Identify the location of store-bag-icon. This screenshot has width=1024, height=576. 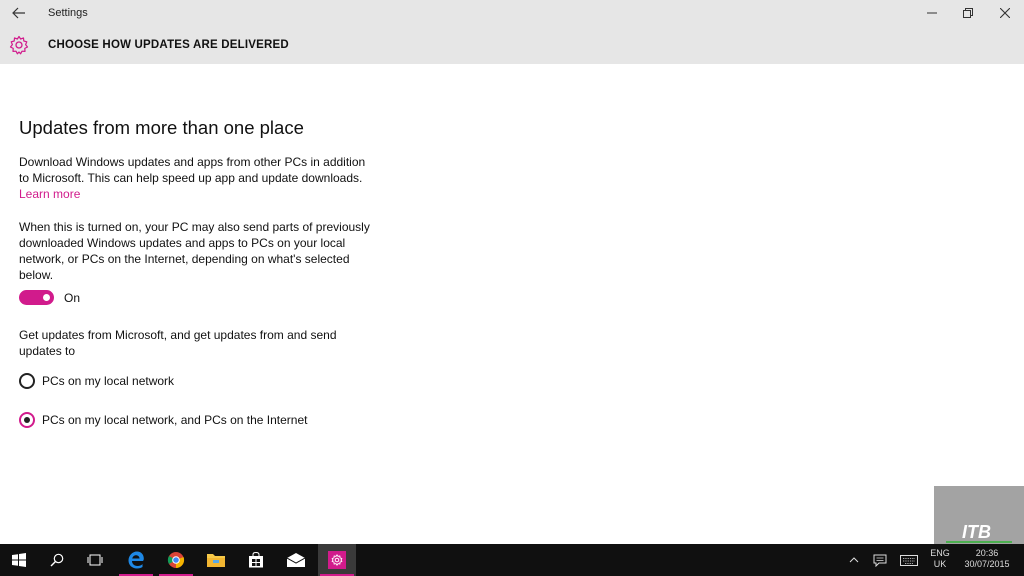
(256, 560).